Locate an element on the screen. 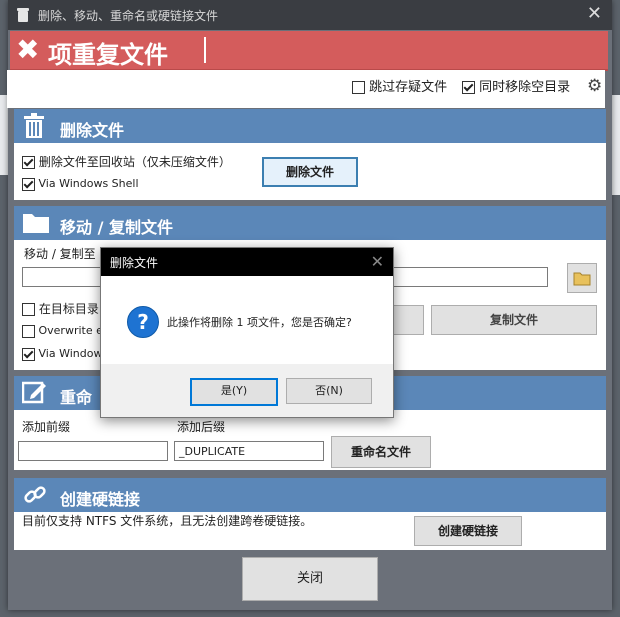 This screenshot has width=620, height=617. skip-archive-checkbox is located at coordinates (358, 87).